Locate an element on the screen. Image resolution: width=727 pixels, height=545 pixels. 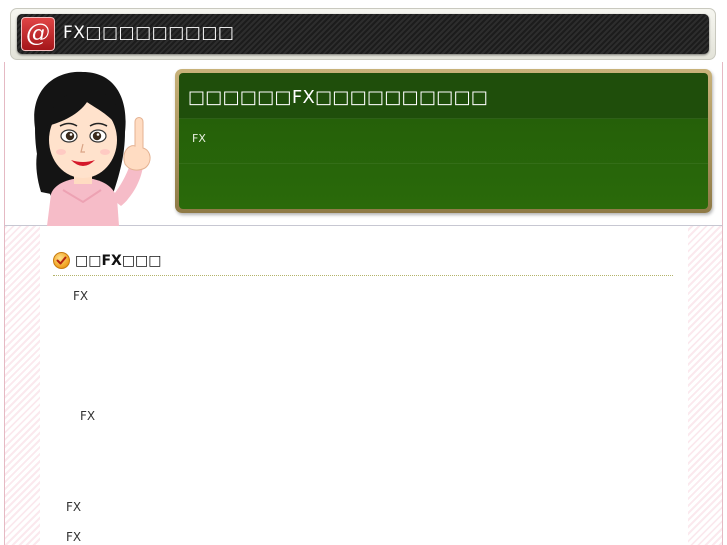
banner-text: FX is located at coordinates (199, 138).